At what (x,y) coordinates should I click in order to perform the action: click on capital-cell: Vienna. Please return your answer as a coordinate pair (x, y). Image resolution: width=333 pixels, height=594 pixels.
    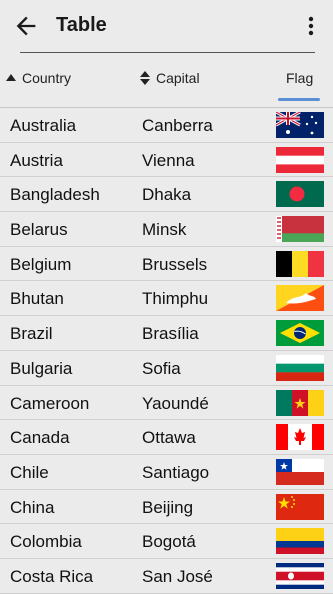
    Looking at the image, I should click on (168, 160).